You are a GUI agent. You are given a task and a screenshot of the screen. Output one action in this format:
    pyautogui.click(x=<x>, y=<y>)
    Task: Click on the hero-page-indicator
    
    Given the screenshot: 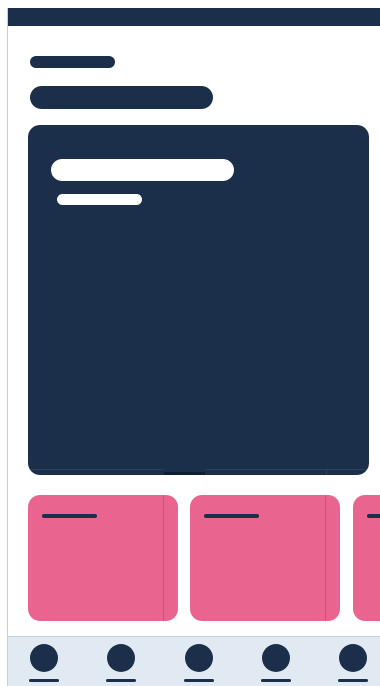 What is the action you would take?
    pyautogui.click(x=184, y=473)
    